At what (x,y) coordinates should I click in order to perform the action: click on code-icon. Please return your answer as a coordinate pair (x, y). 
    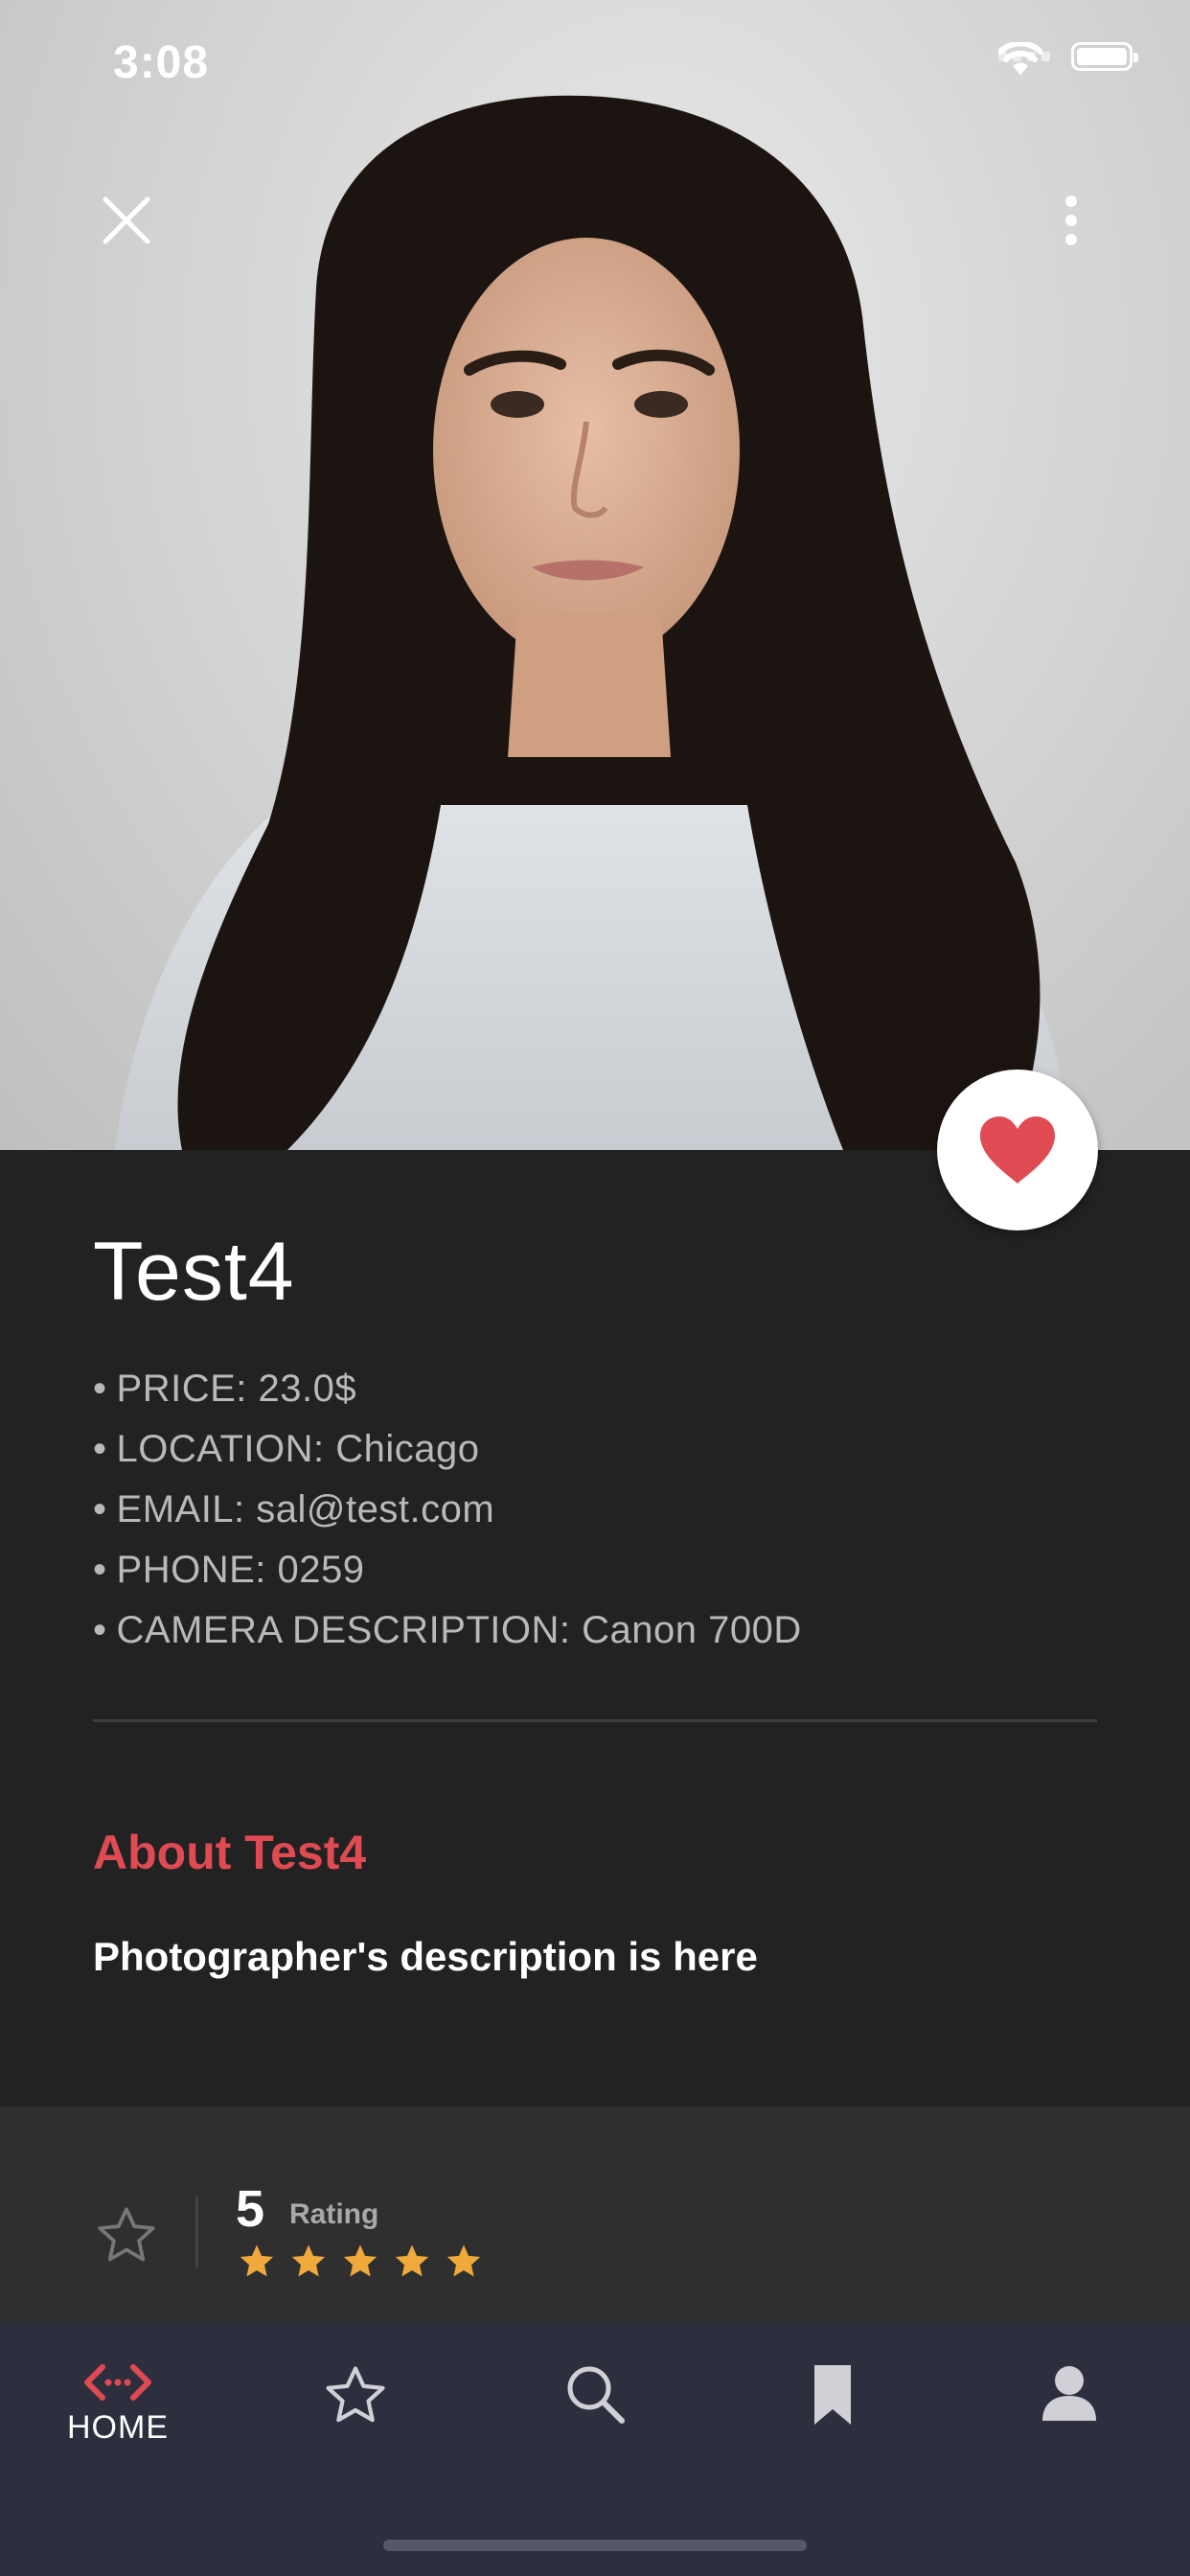
    Looking at the image, I should click on (118, 2382).